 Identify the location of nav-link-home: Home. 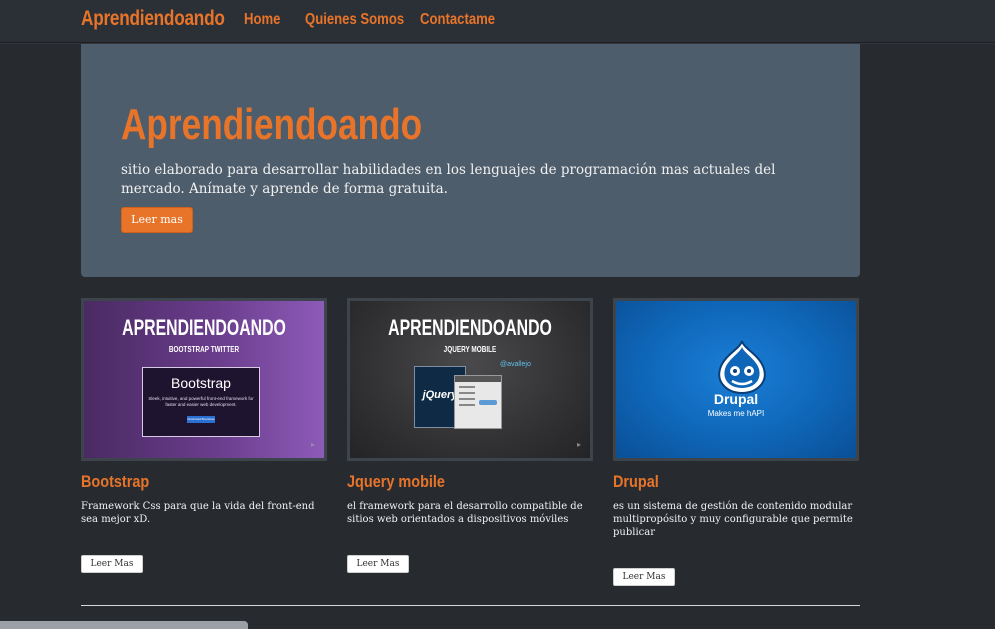
(262, 20).